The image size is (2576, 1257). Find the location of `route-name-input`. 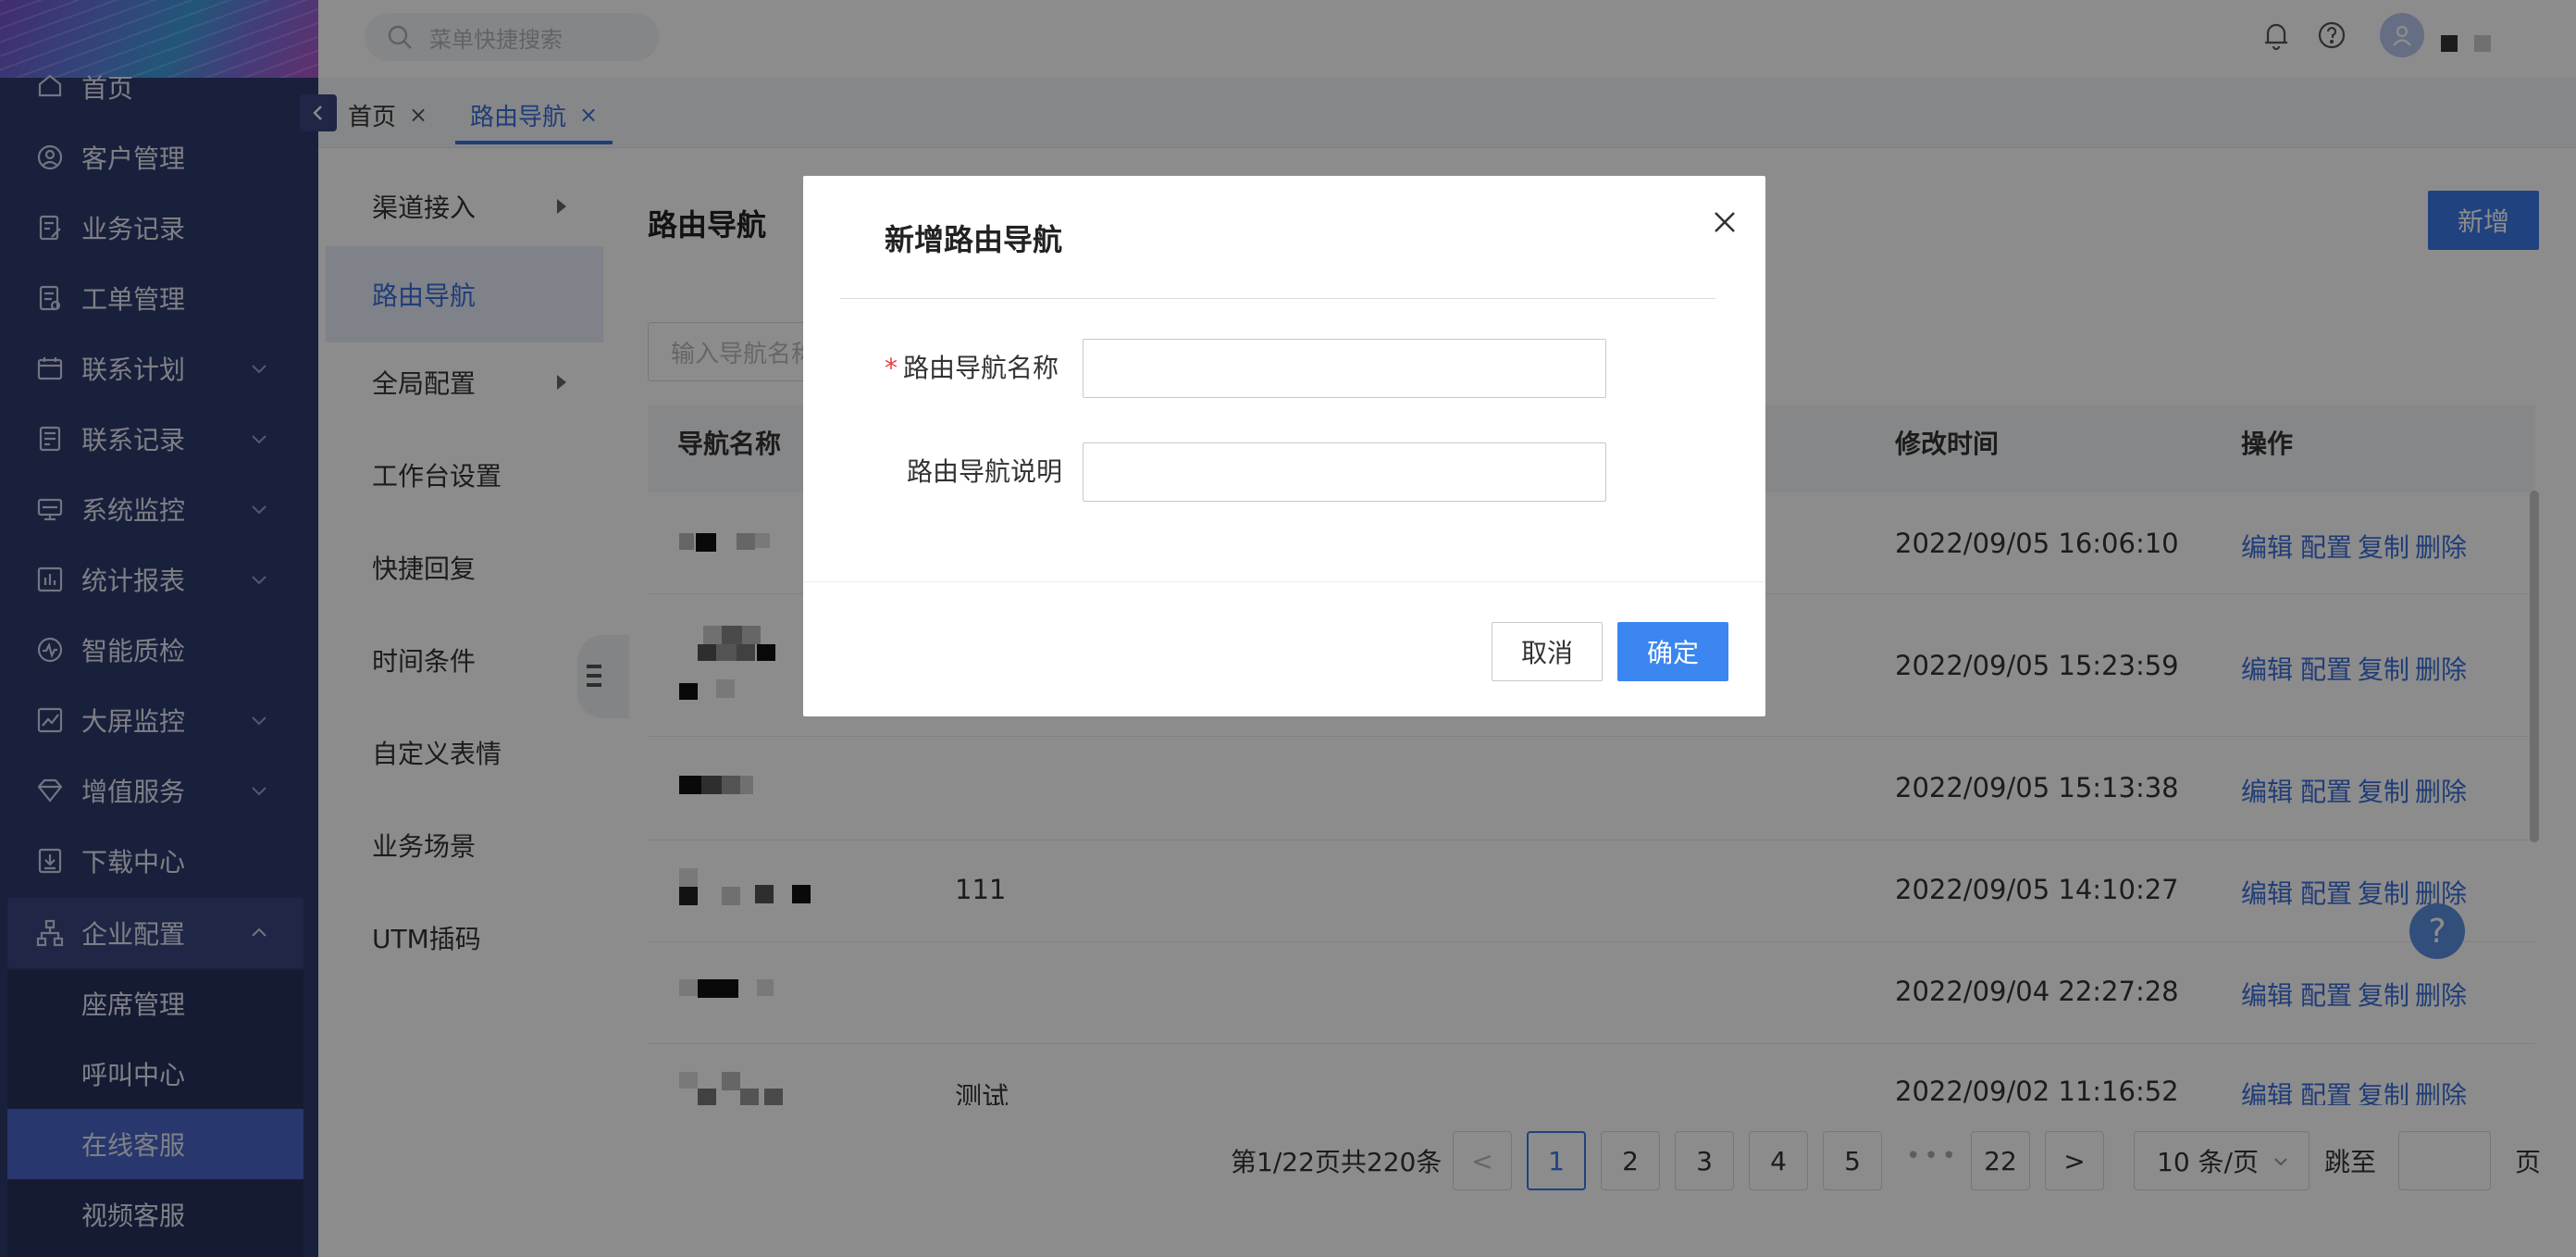

route-name-input is located at coordinates (1344, 369).